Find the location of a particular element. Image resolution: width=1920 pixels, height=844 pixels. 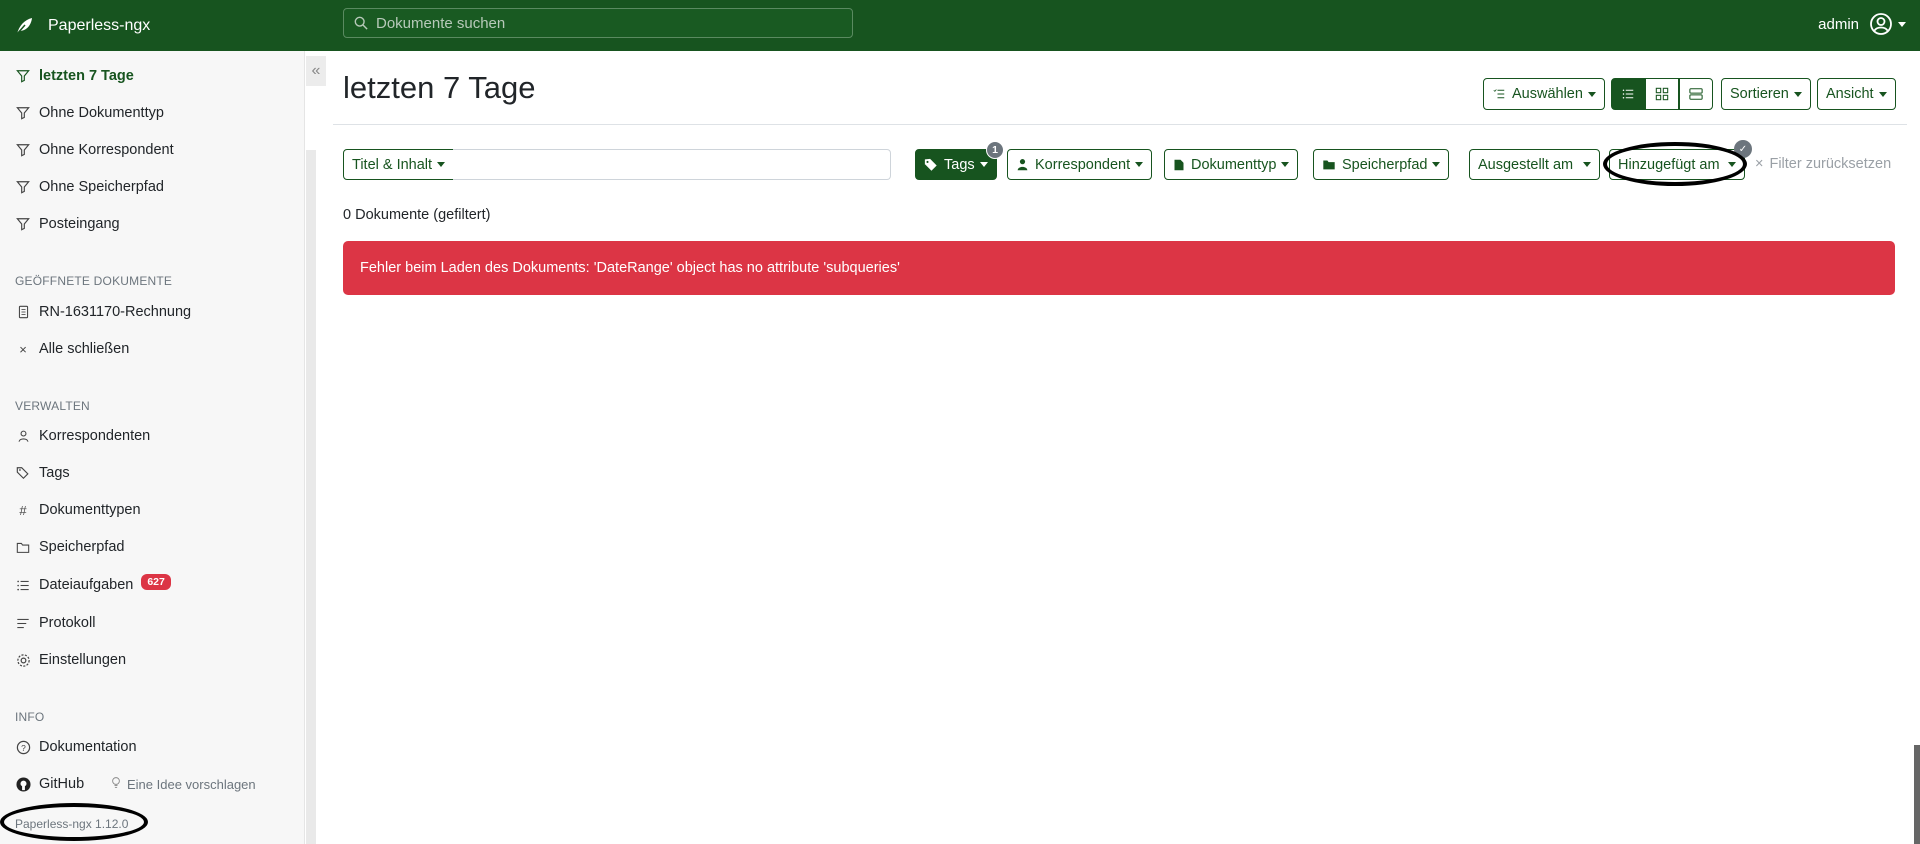

created-date-filter-label: Ausgestellt am is located at coordinates (1526, 164).